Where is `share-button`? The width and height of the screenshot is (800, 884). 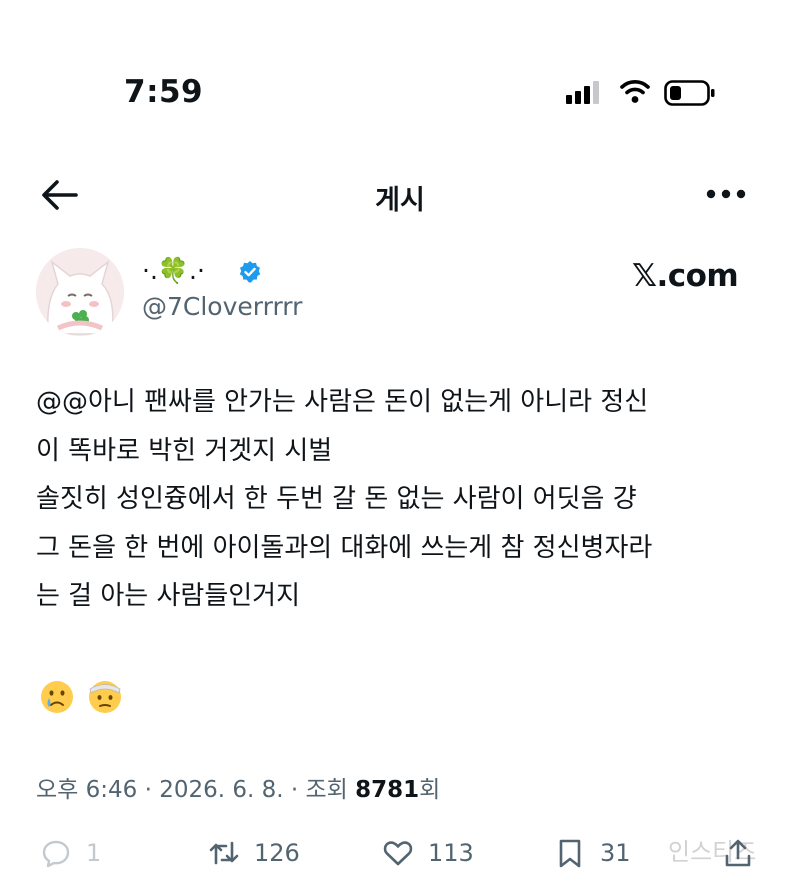
share-button is located at coordinates (745, 853).